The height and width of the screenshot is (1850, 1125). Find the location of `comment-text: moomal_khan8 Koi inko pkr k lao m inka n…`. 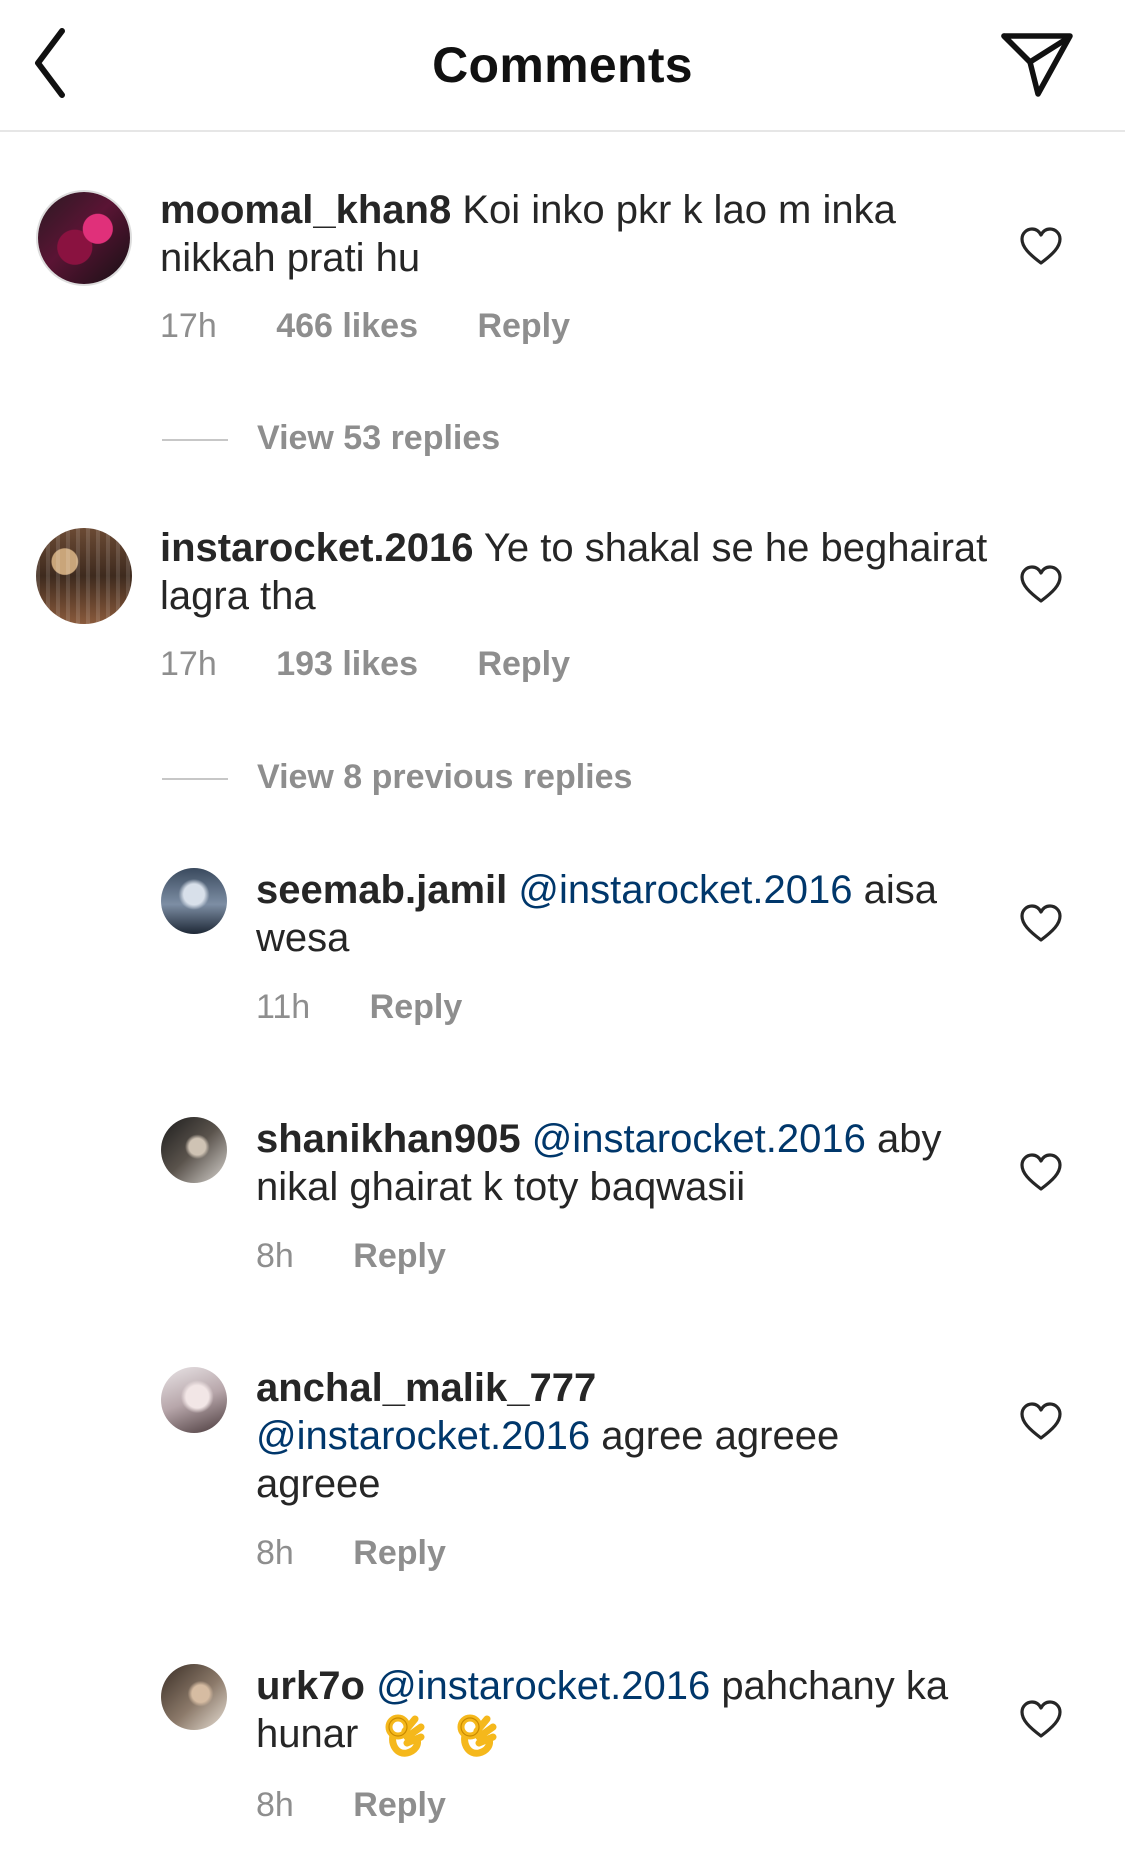

comment-text: moomal_khan8 Koi inko pkr k lao m inka n… is located at coordinates (575, 234).